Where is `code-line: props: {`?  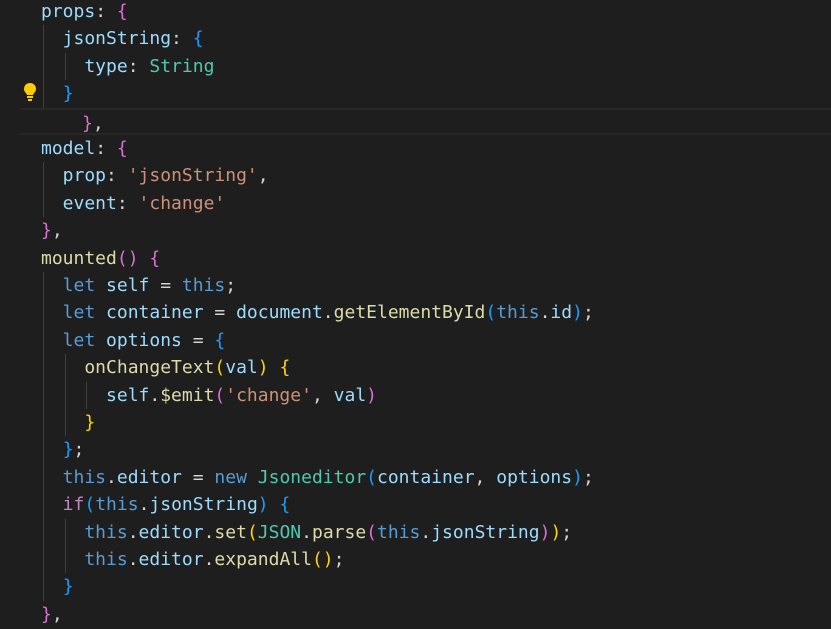 code-line: props: { is located at coordinates (415, 12).